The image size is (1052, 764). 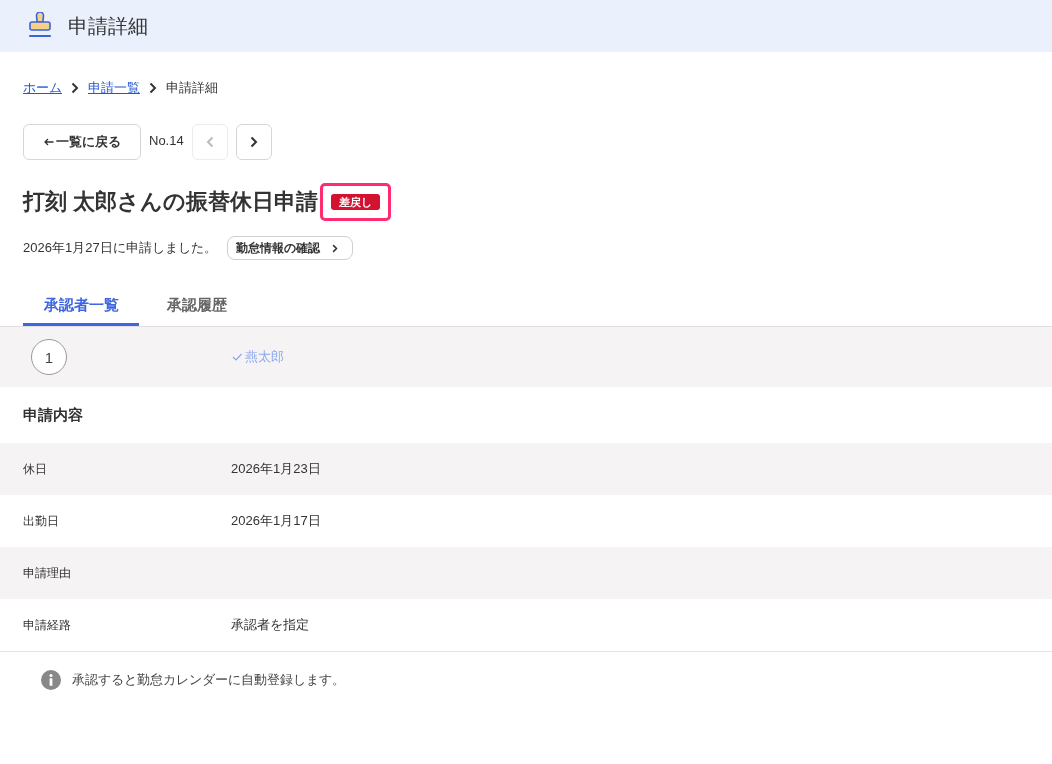 I want to click on tab: 承認履歴, so click(x=197, y=308).